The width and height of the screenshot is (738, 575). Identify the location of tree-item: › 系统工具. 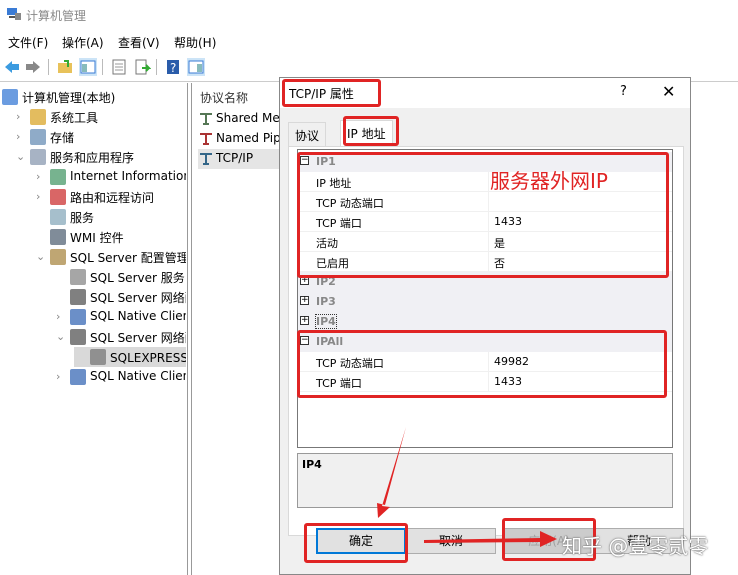
(100, 117).